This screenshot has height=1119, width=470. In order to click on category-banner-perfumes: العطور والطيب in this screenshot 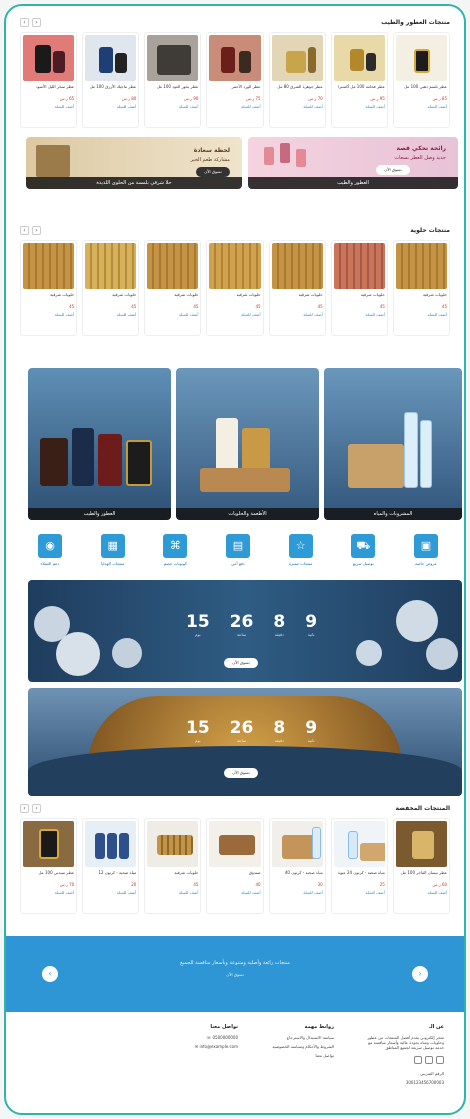, I will do `click(99, 444)`.